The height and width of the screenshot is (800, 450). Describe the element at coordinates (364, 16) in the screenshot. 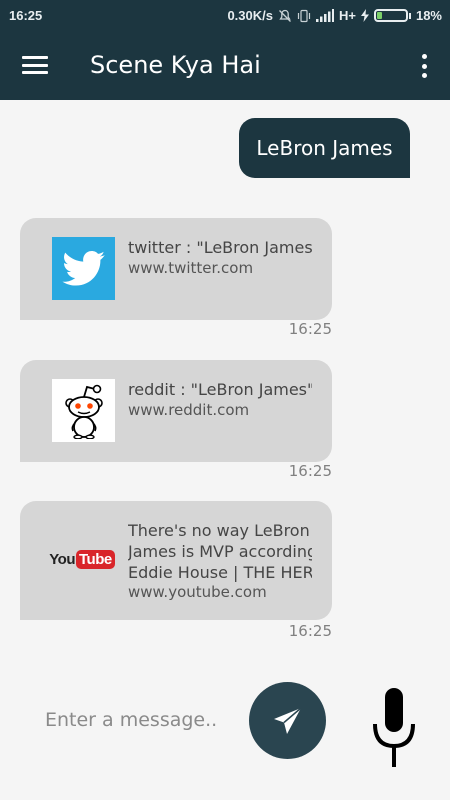

I see `charging-icon` at that location.